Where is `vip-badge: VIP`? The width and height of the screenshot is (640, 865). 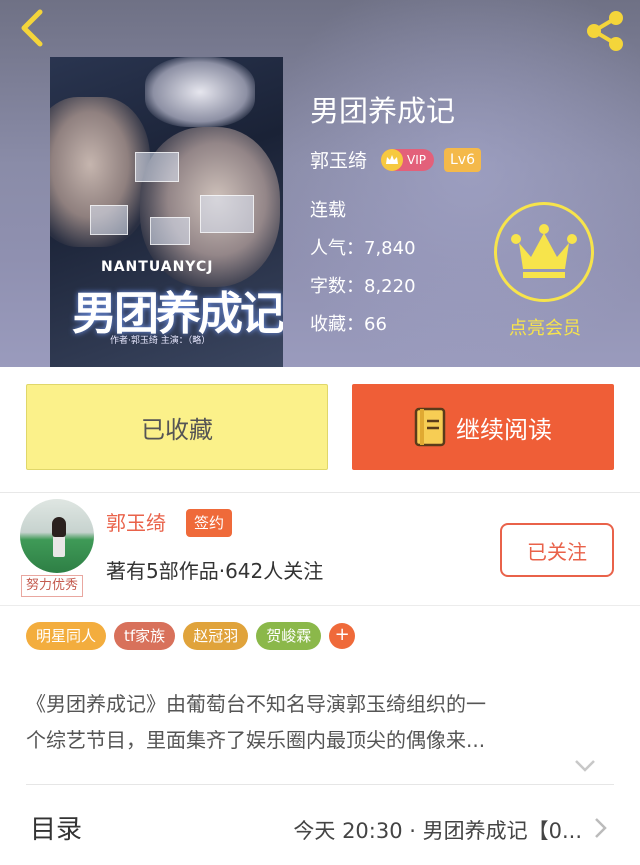 vip-badge: VIP is located at coordinates (407, 159).